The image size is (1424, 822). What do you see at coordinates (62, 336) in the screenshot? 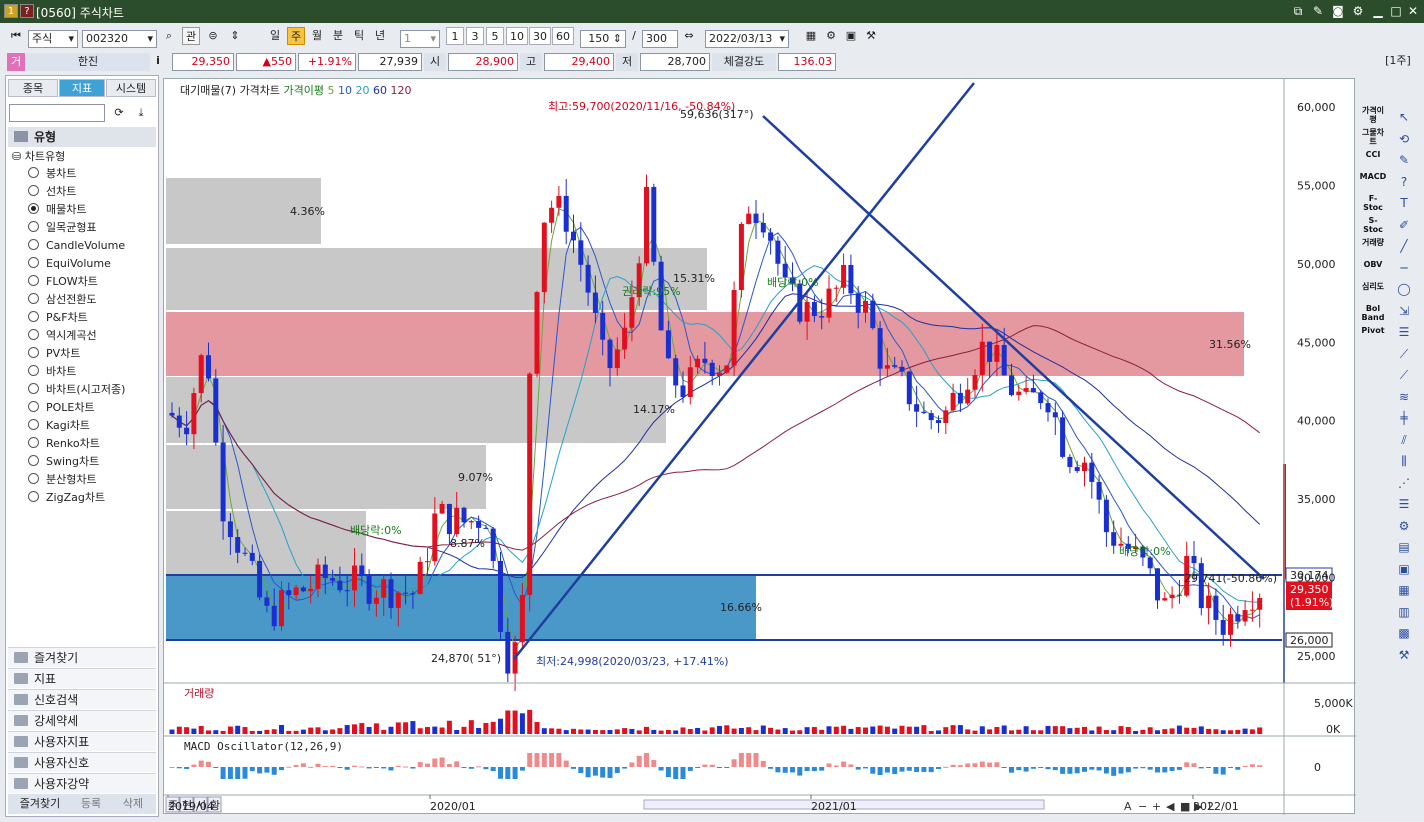
I see `chart-type-item: 역시계곡선` at bounding box center [62, 336].